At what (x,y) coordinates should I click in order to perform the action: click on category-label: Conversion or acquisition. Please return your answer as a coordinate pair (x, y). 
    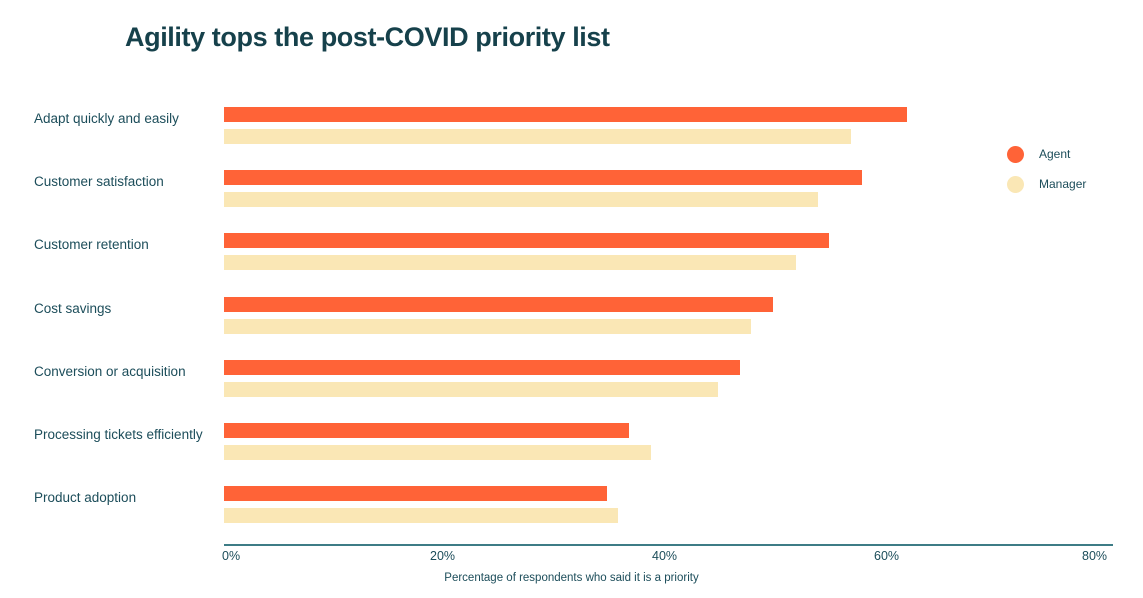
    Looking at the image, I should click on (110, 371).